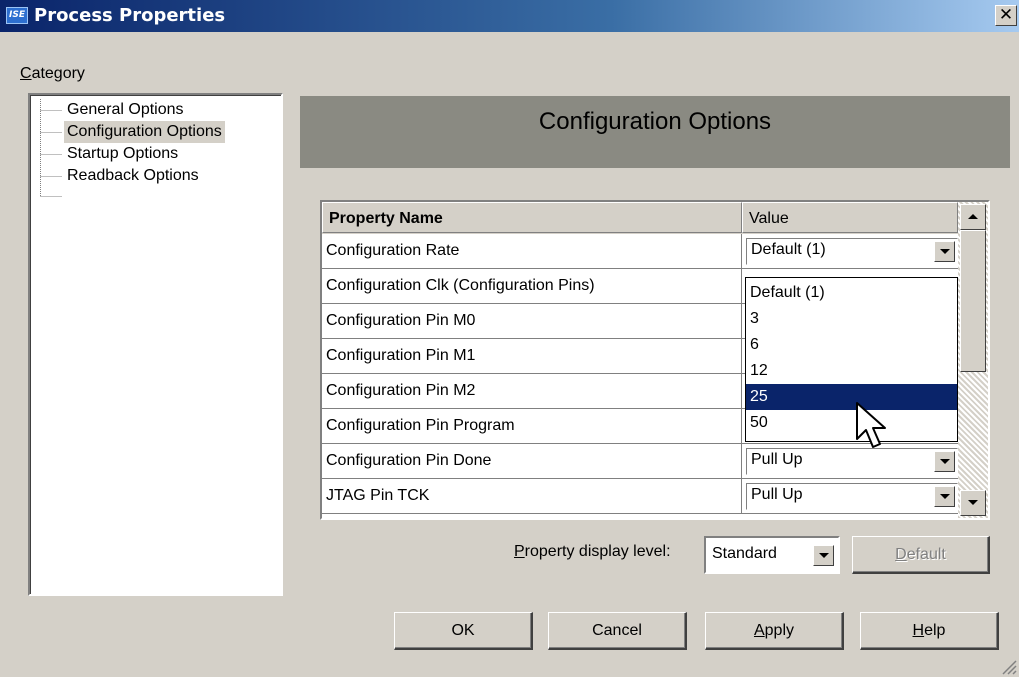  I want to click on help-accel: H, so click(918, 630).